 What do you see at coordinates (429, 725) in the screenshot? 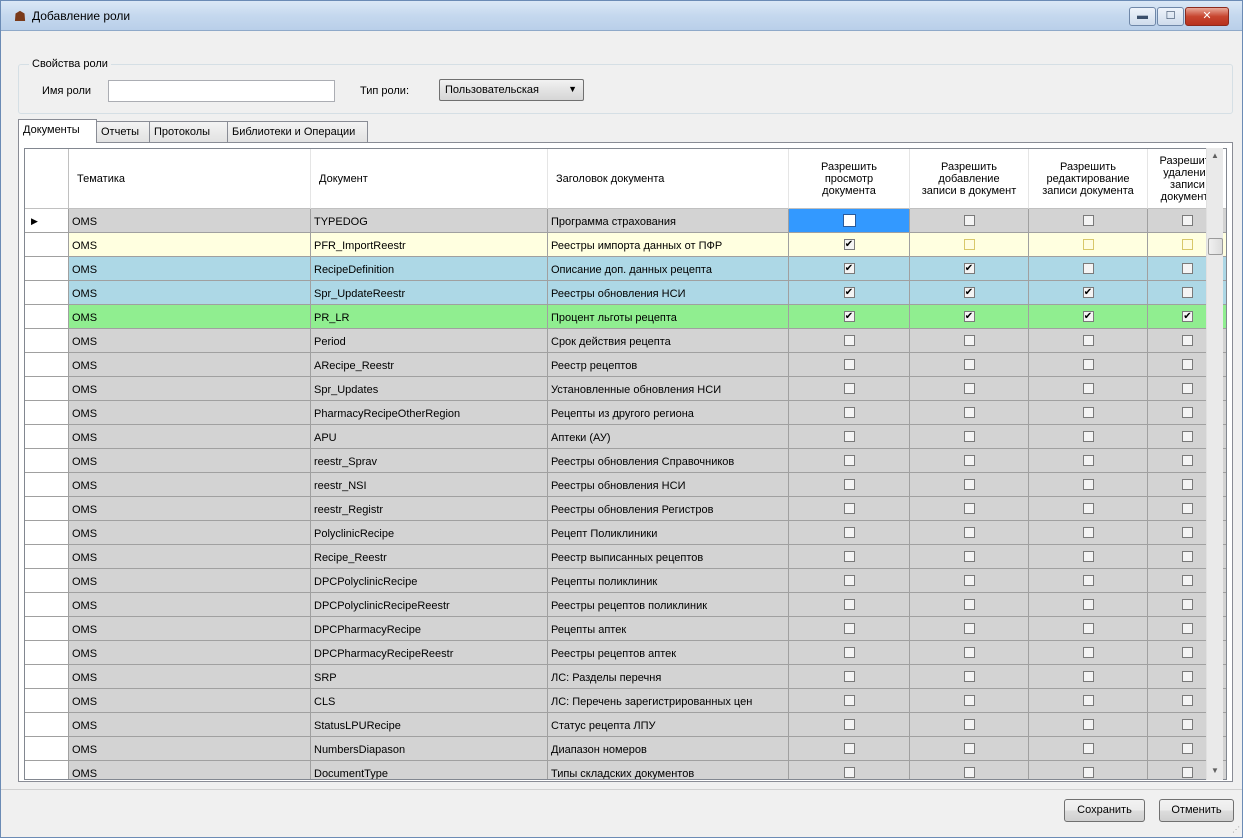
I see `cell-doc: StatusLPURecipe` at bounding box center [429, 725].